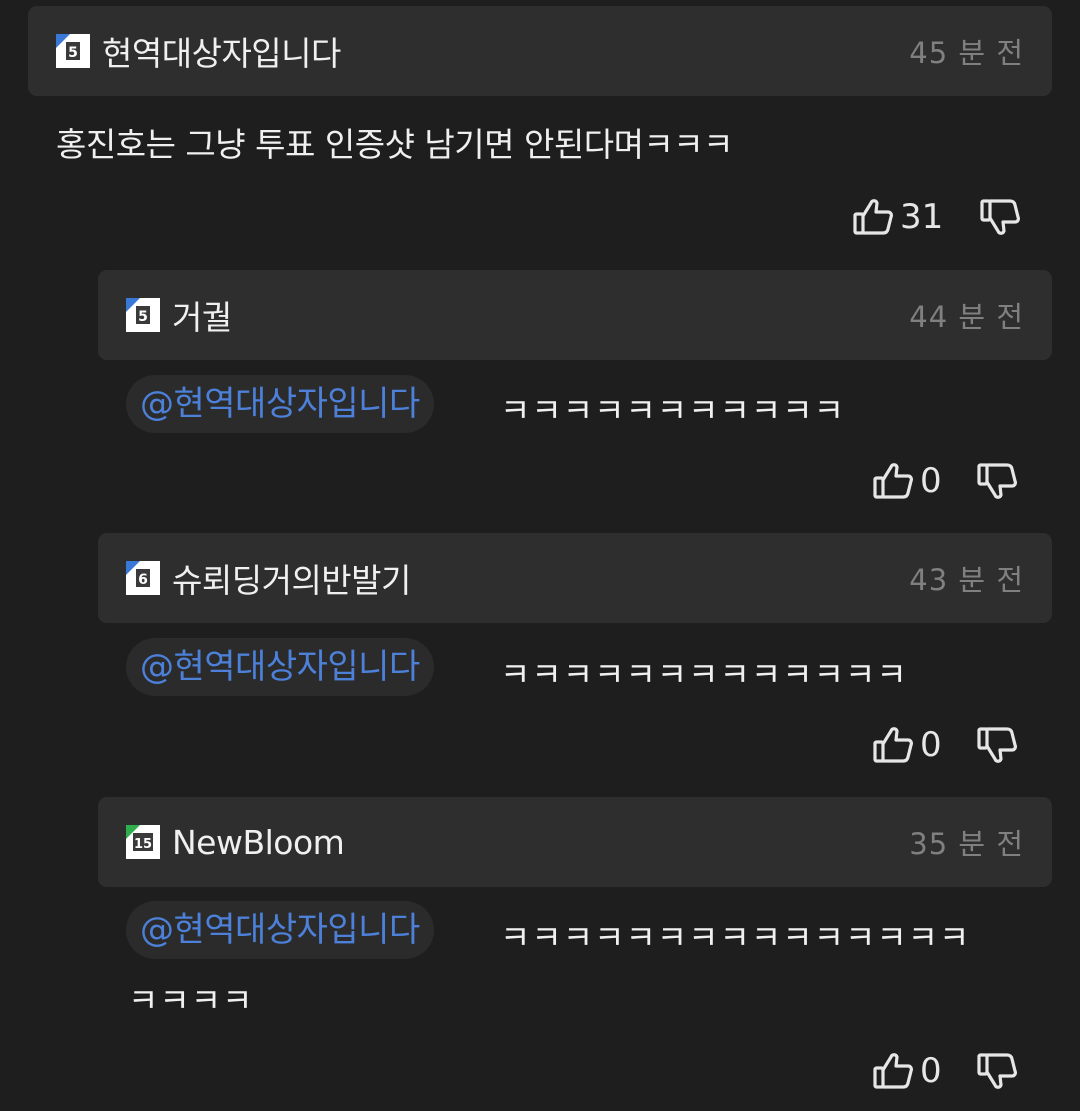  I want to click on like-count: 31, so click(922, 217).